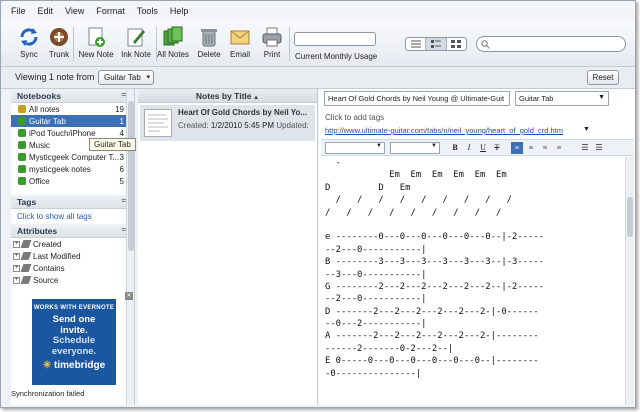 The image size is (640, 412). I want to click on all-notes-label: All Notes, so click(172, 54).